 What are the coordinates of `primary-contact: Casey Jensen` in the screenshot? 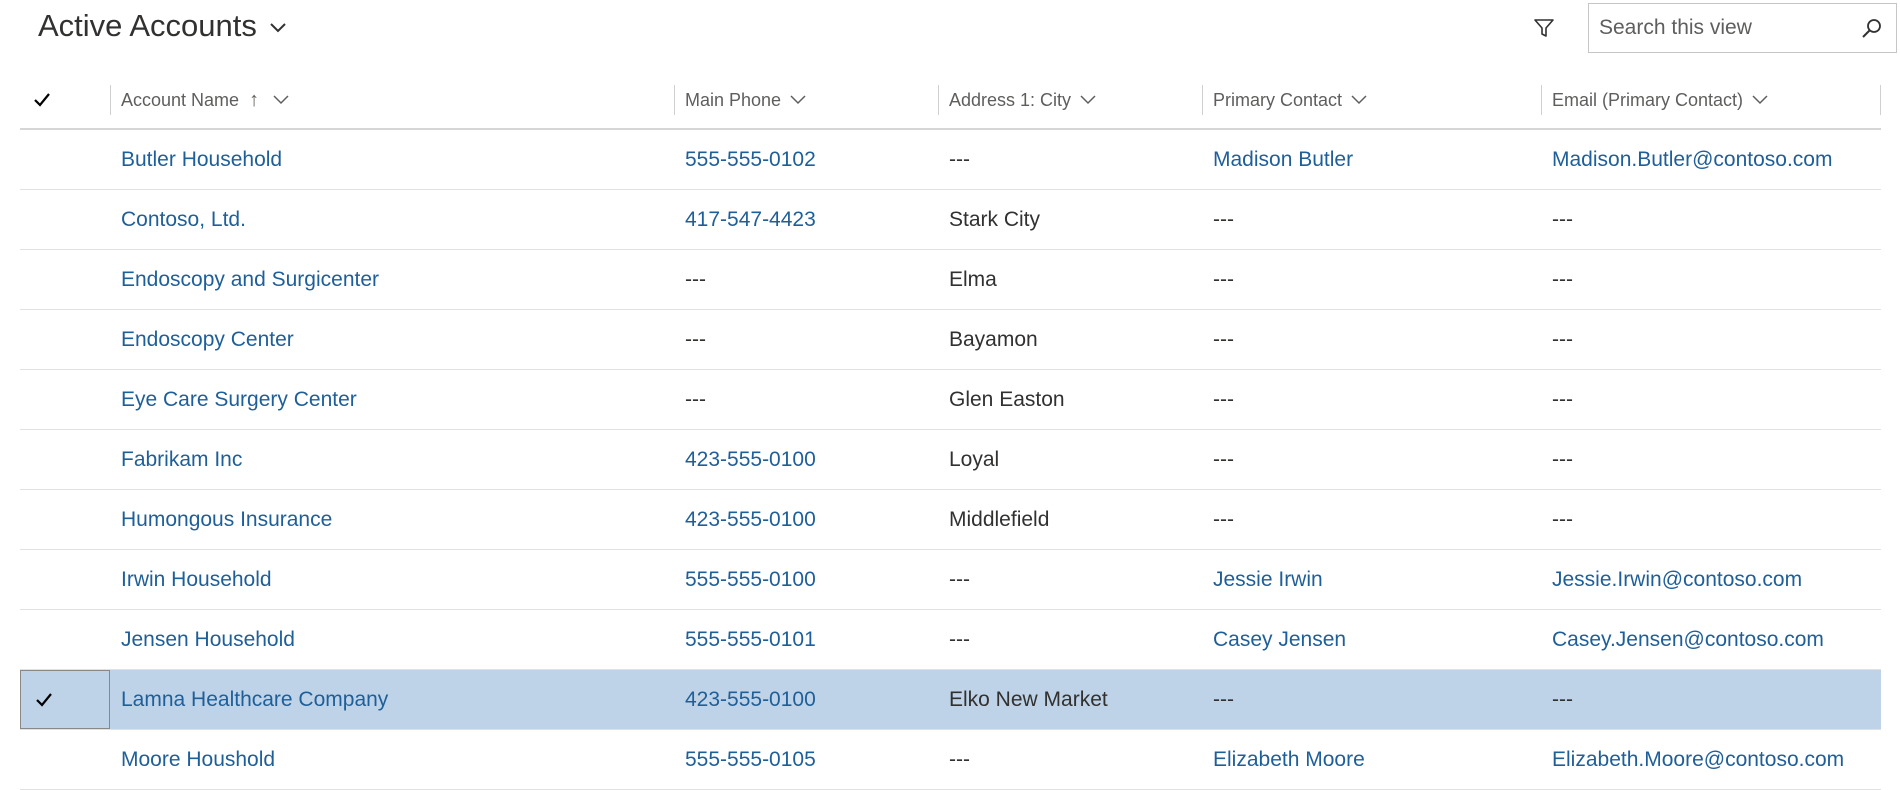 It's located at (1279, 639).